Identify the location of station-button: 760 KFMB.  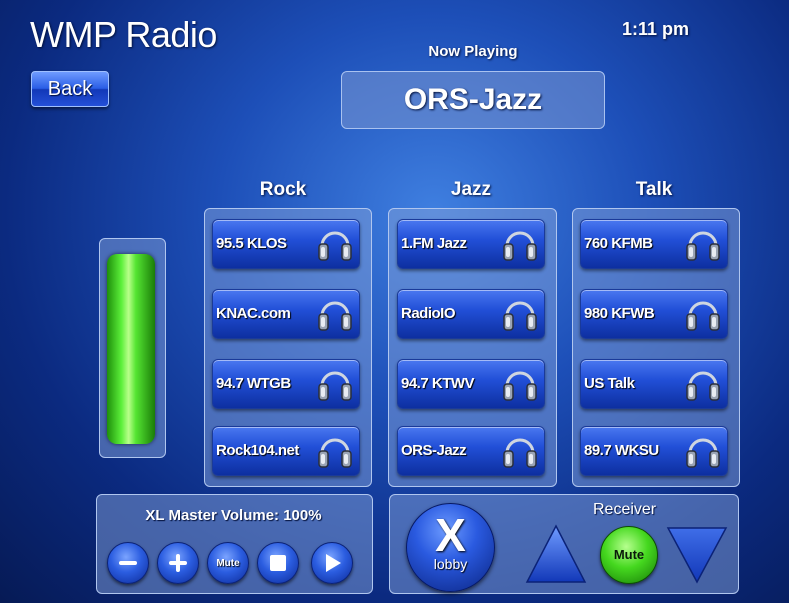
(654, 244).